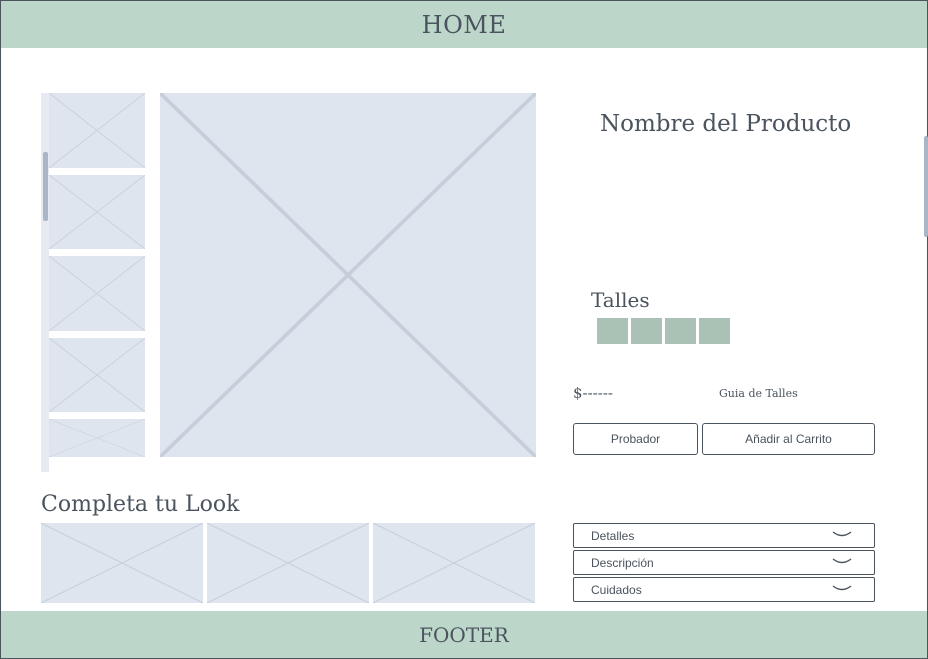  What do you see at coordinates (758, 393) in the screenshot?
I see `size-guide-link: Guia de Talles` at bounding box center [758, 393].